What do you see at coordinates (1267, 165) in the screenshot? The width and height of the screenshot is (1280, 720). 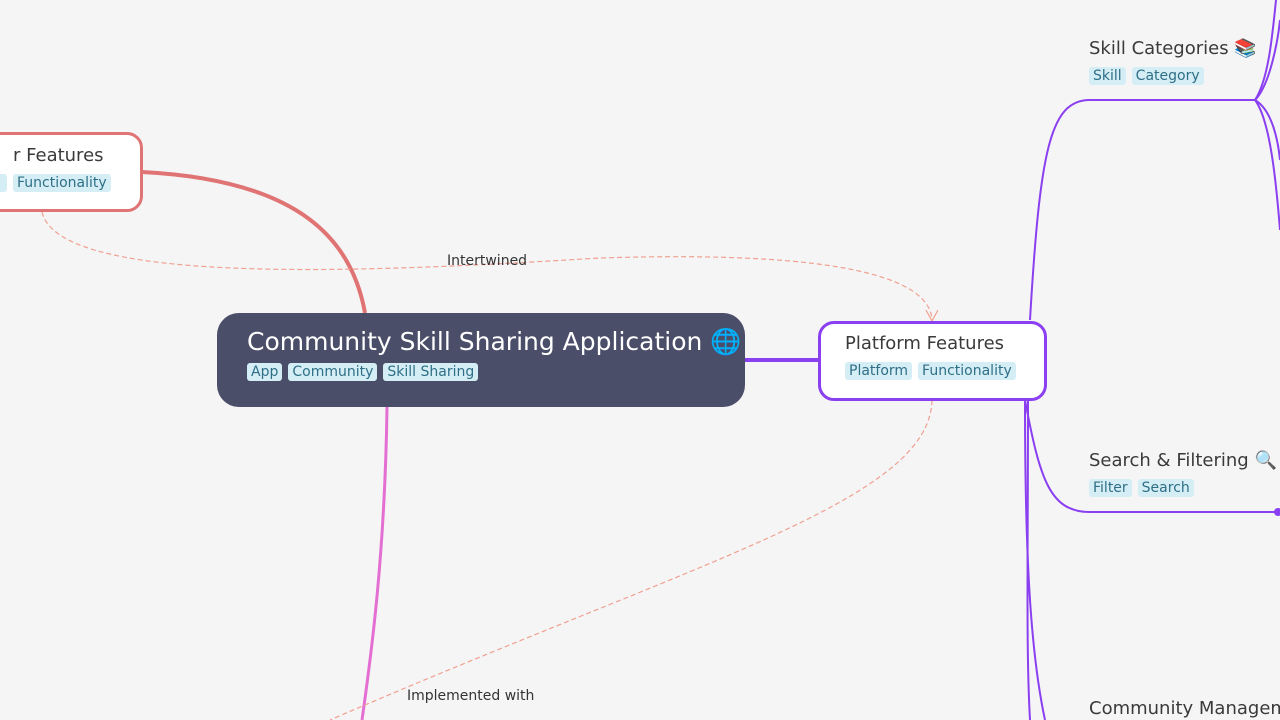 I see `edge-skill-sub3` at bounding box center [1267, 165].